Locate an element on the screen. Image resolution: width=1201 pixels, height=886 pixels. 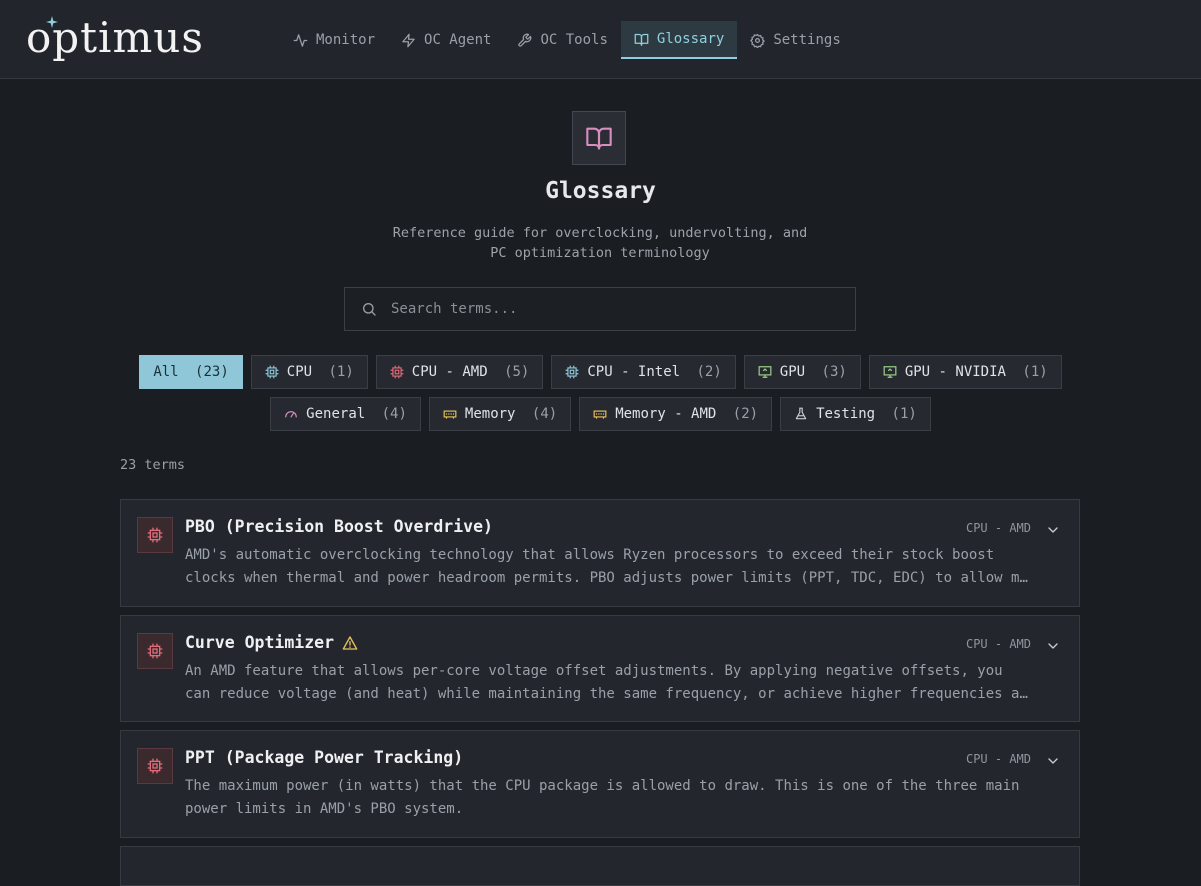
term-title-text: PPT (Package Power Tracking) is located at coordinates (324, 757).